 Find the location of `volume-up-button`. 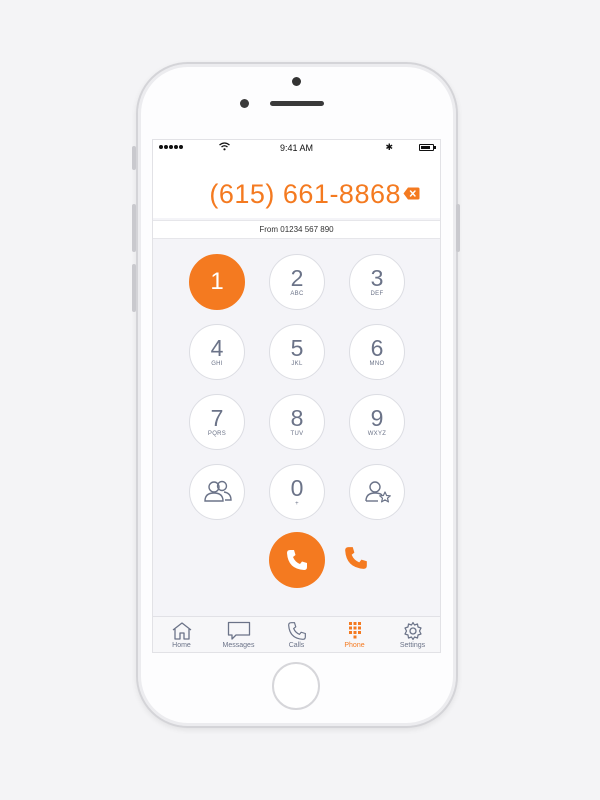

volume-up-button is located at coordinates (134, 228).